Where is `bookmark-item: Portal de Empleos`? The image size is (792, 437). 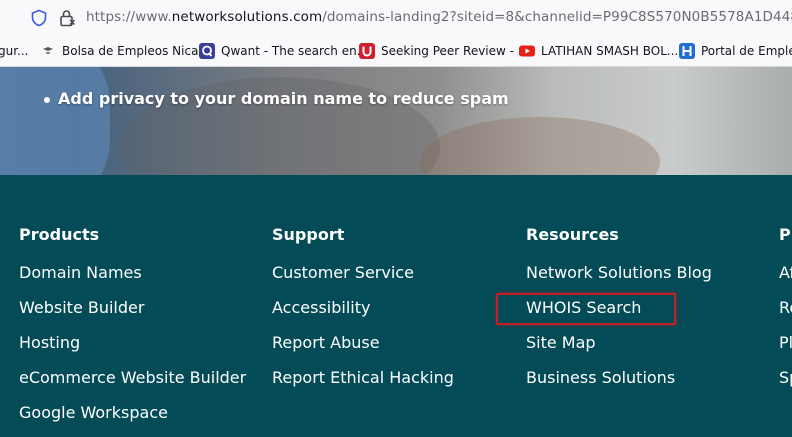 bookmark-item: Portal de Empleos is located at coordinates (735, 50).